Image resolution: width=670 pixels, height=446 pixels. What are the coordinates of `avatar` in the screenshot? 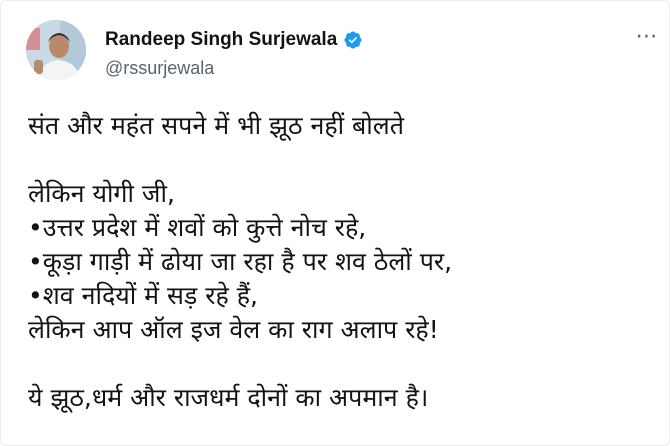 It's located at (56, 50).